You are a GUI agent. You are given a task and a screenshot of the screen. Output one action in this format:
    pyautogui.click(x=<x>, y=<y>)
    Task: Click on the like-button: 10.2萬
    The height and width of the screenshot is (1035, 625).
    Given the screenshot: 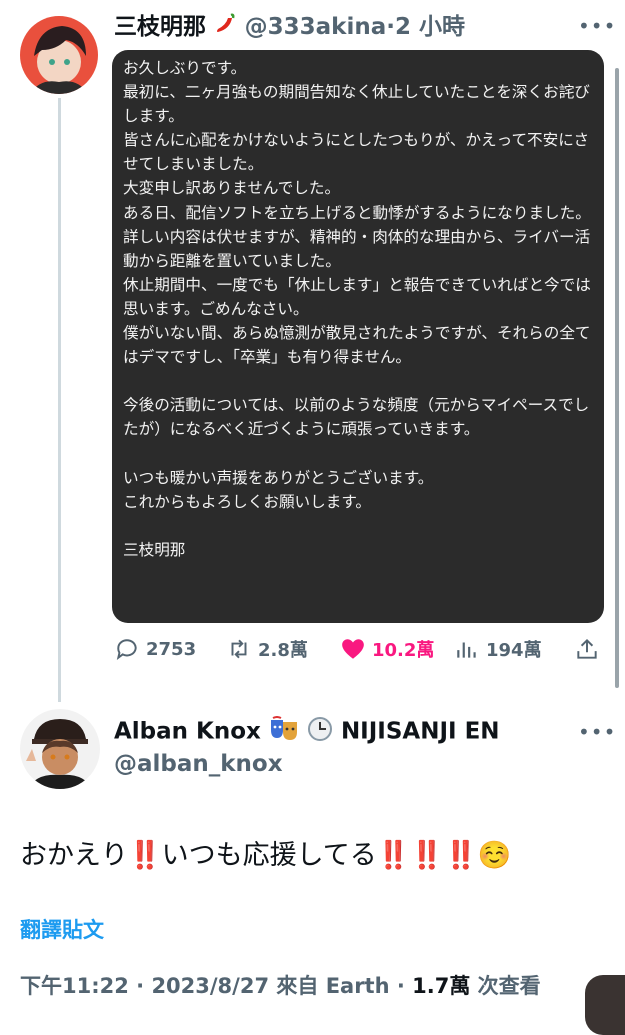 What is the action you would take?
    pyautogui.click(x=387, y=649)
    